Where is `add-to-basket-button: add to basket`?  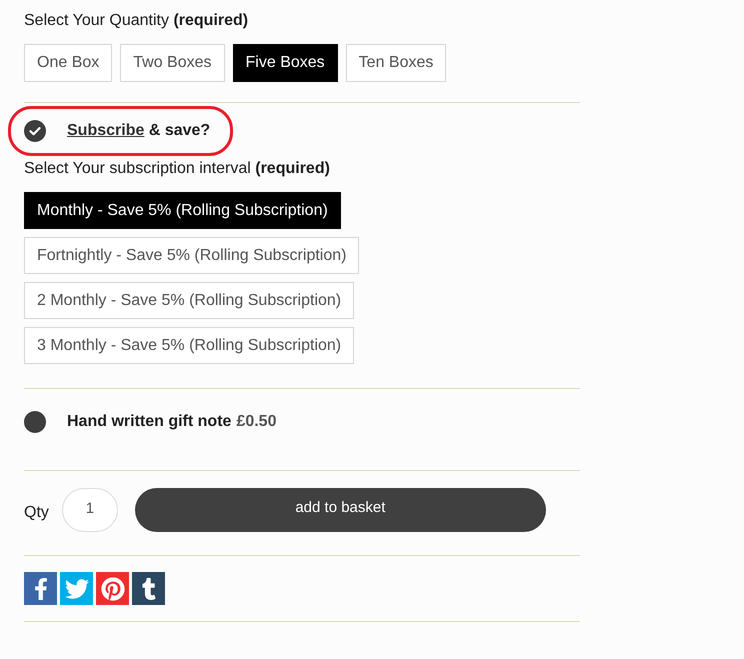
add-to-basket-button: add to basket is located at coordinates (340, 510).